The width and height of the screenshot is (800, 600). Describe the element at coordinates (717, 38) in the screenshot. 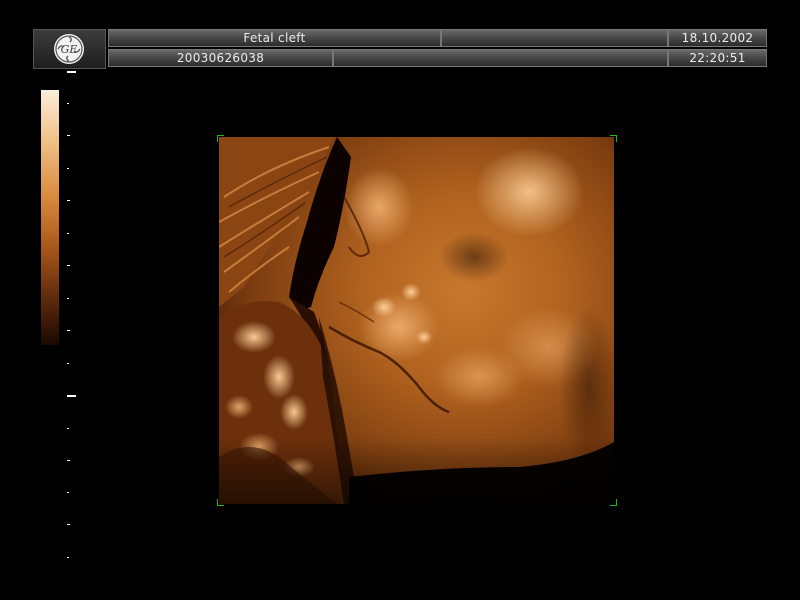

I see `exam-date: 18.10.2002` at that location.